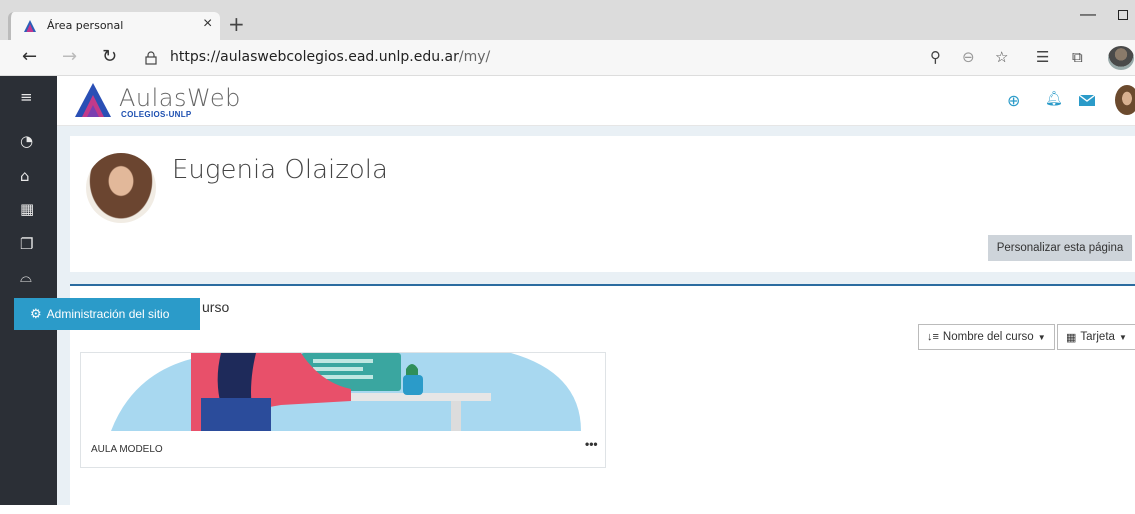 The image size is (1135, 514). What do you see at coordinates (85, 25) in the screenshot?
I see `tab-title: Área personal` at bounding box center [85, 25].